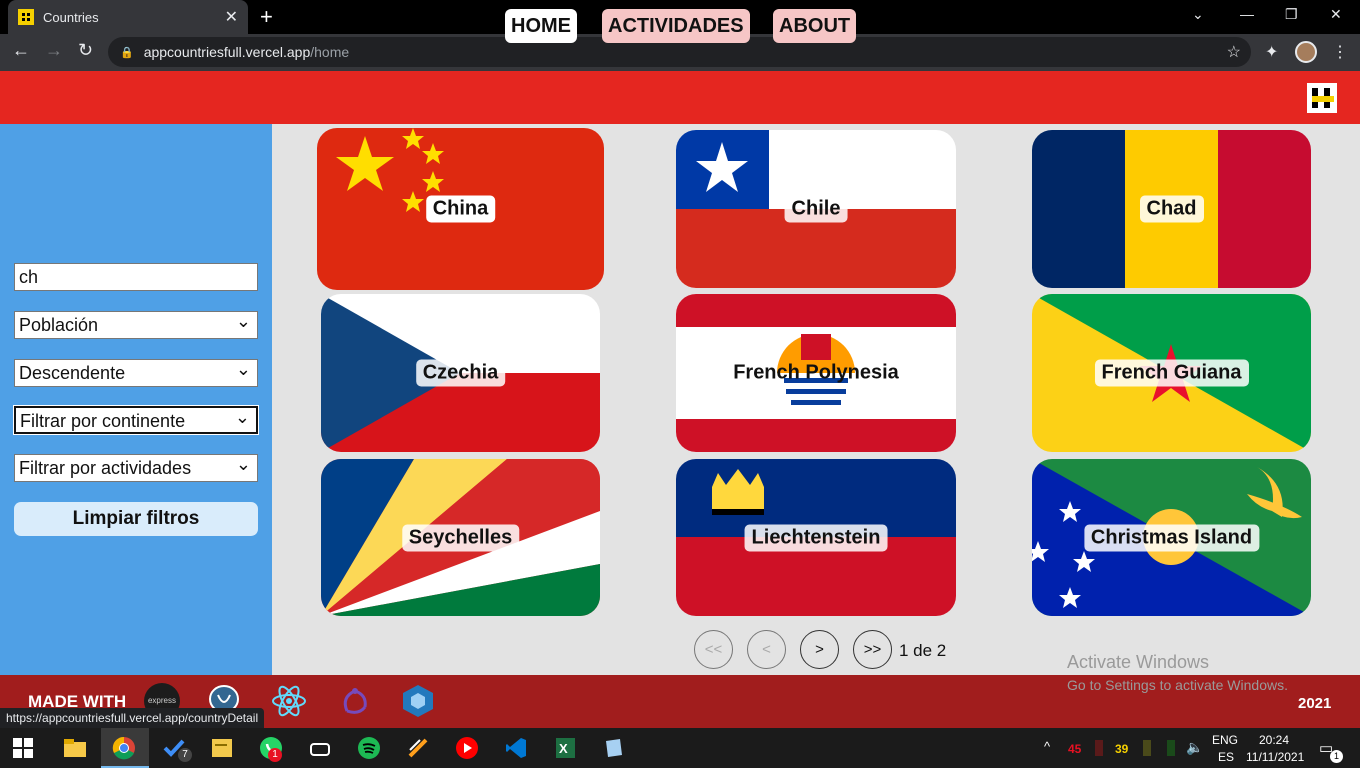  What do you see at coordinates (1336, 756) in the screenshot?
I see `notification-badge: 1` at bounding box center [1336, 756].